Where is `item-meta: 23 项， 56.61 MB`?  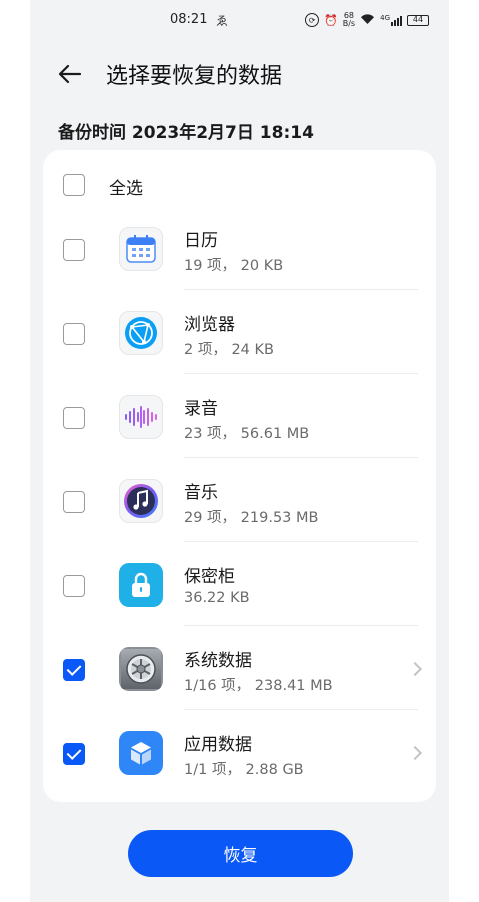 item-meta: 23 项， 56.61 MB is located at coordinates (247, 434).